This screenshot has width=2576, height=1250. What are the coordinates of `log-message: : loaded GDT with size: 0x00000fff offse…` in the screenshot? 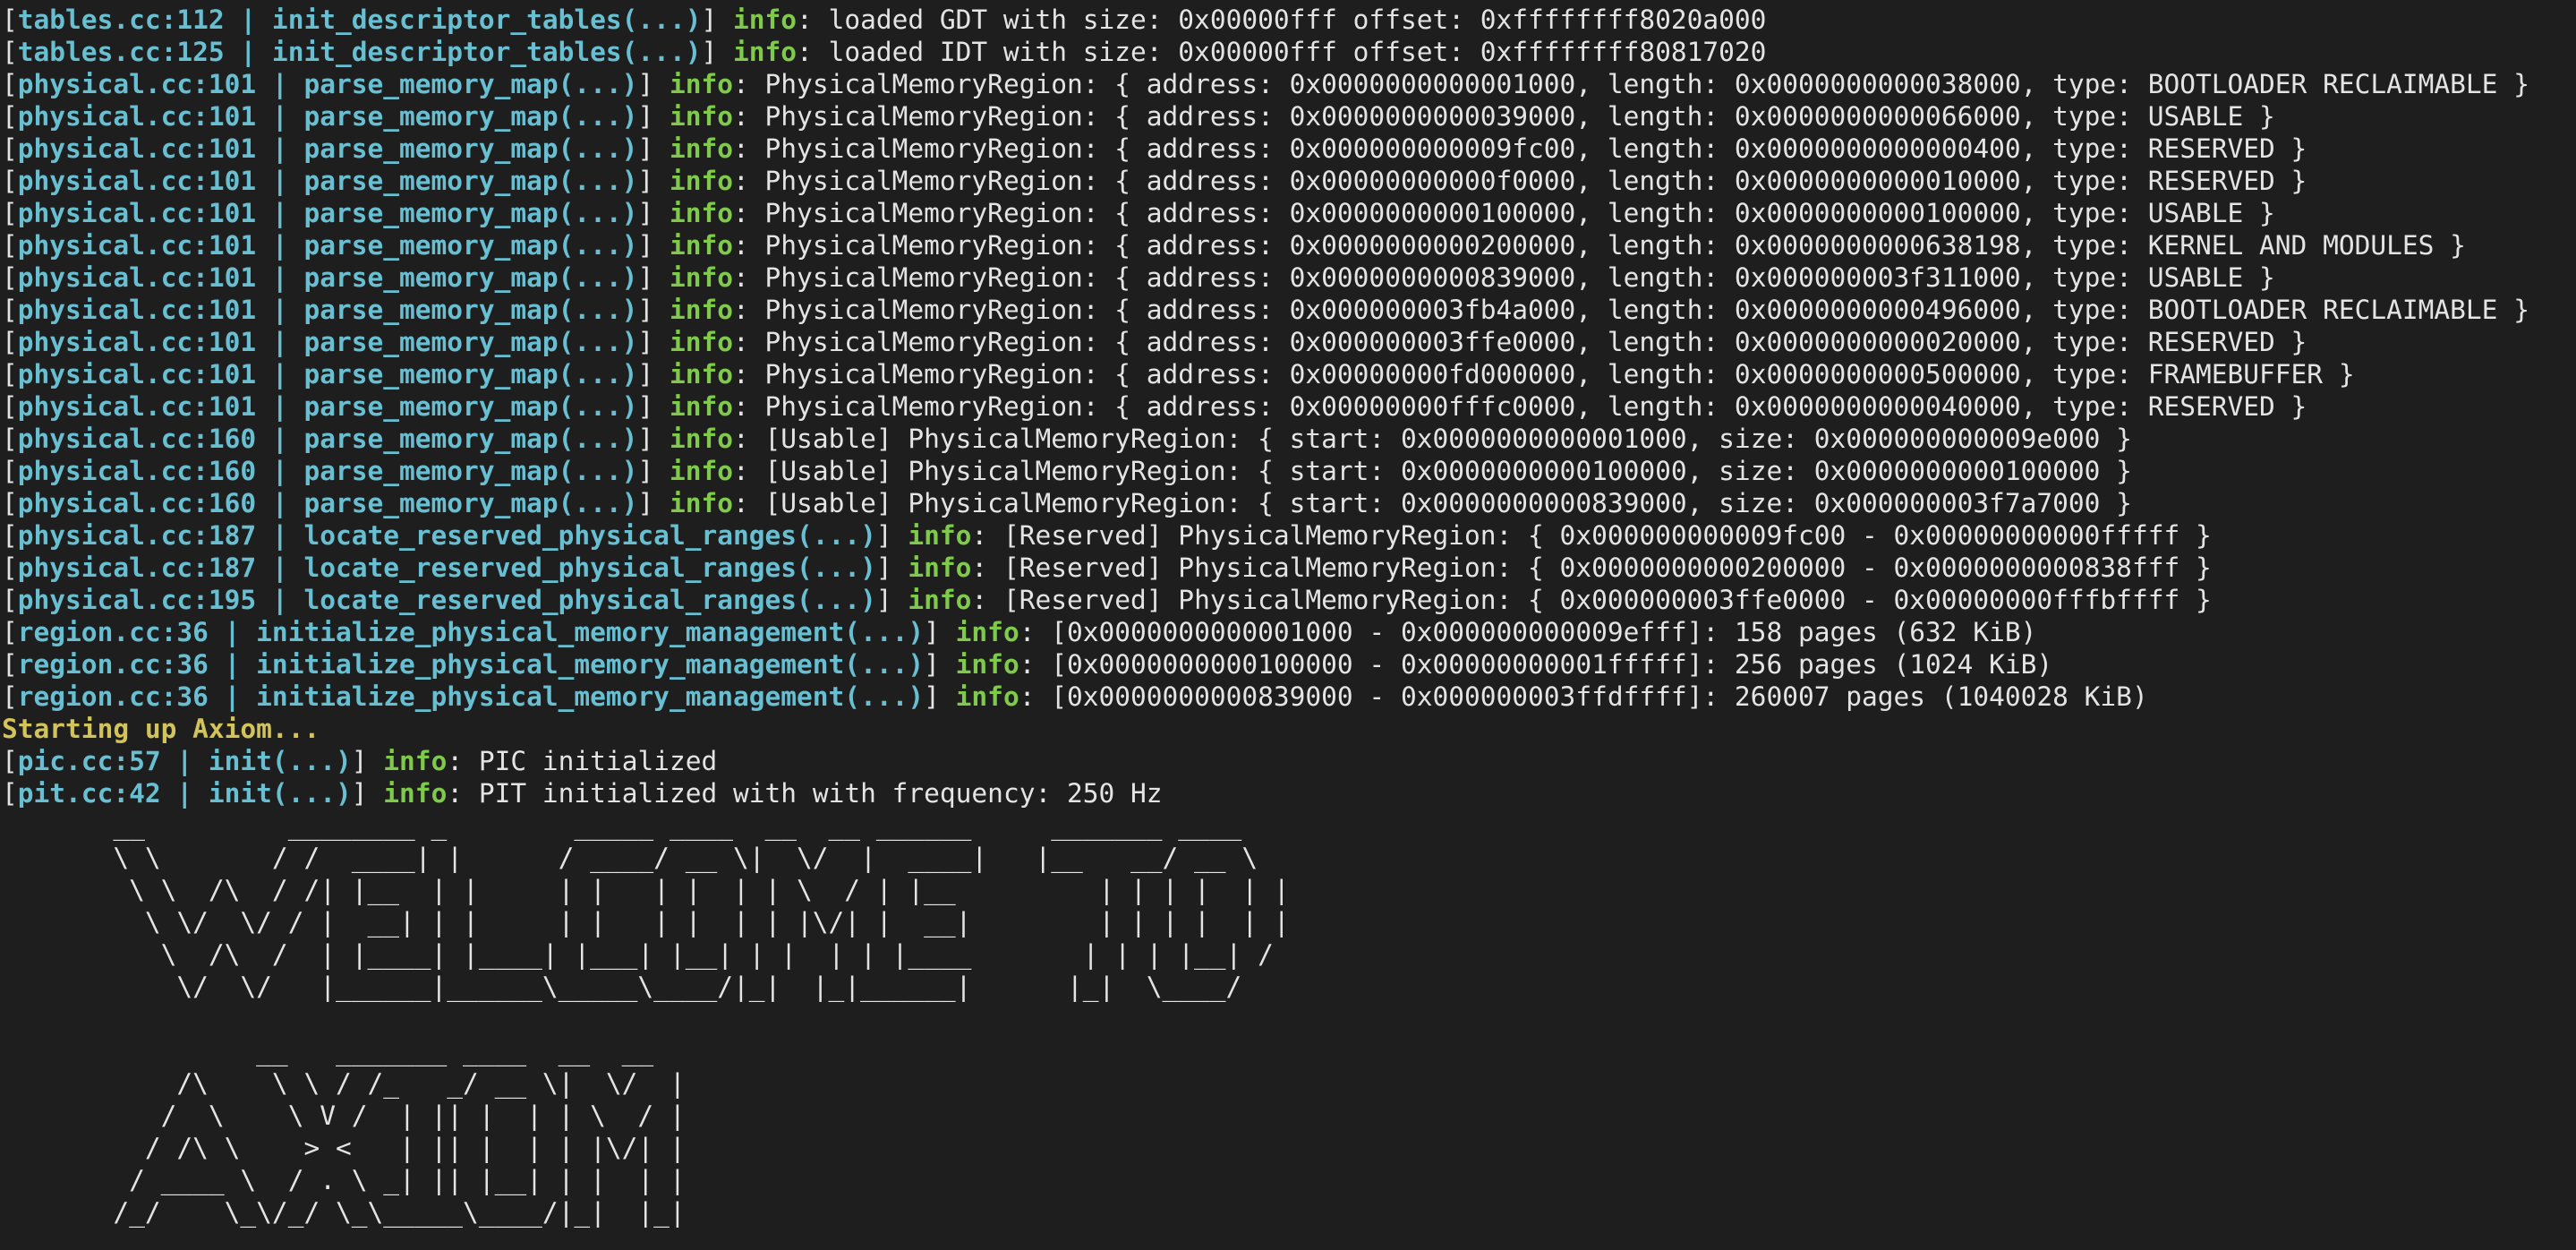 It's located at (1282, 19).